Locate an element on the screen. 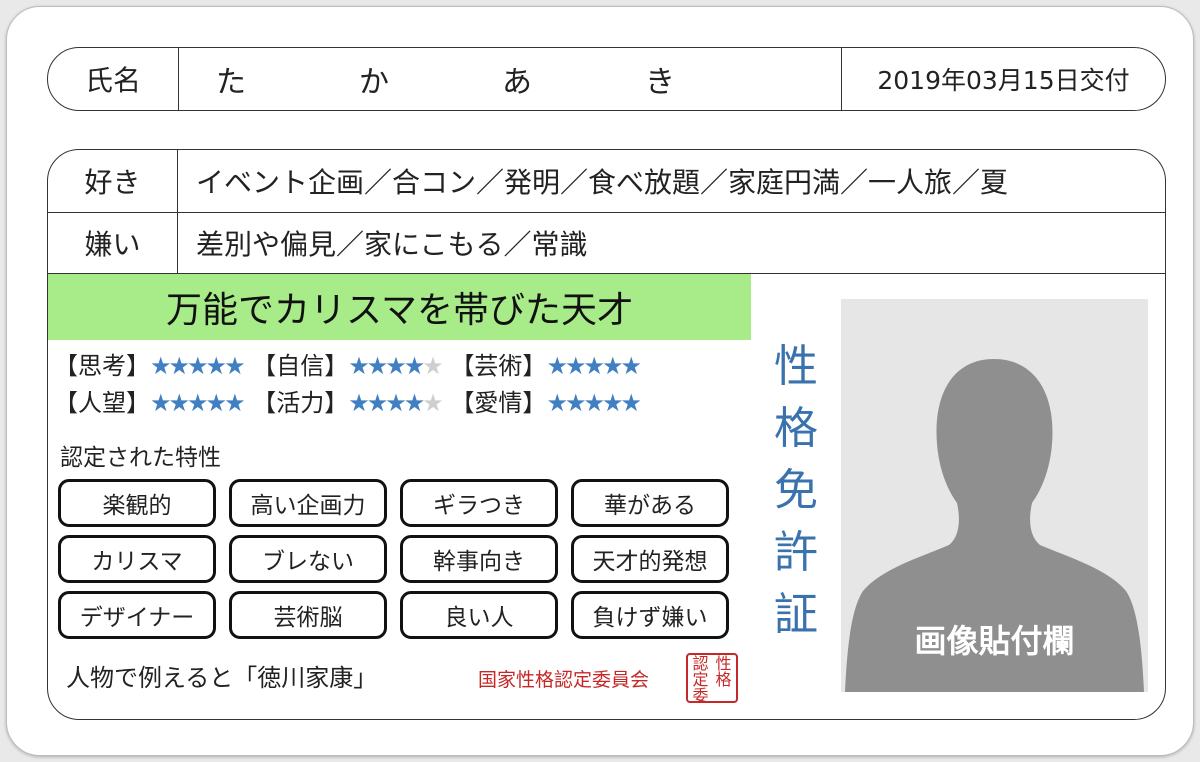  person-example: 人物で例えると「徳川家康」 is located at coordinates (222, 678).